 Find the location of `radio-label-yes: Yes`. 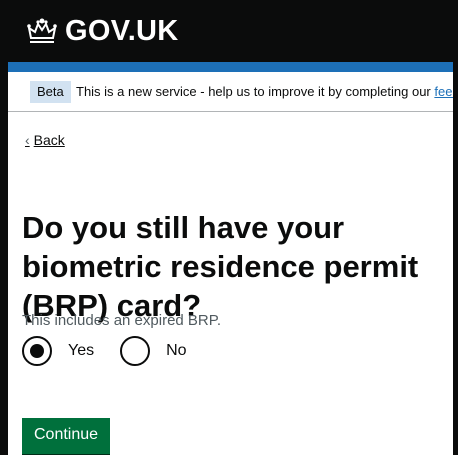

radio-label-yes: Yes is located at coordinates (81, 351).